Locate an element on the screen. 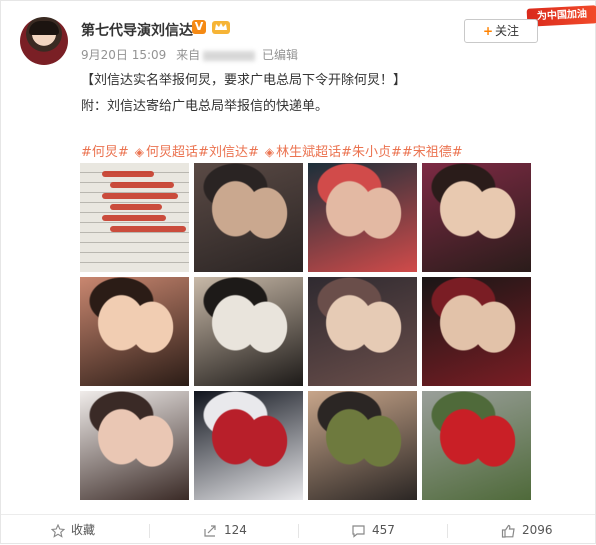 This screenshot has width=596, height=545. thumbs-up-icon is located at coordinates (508, 531).